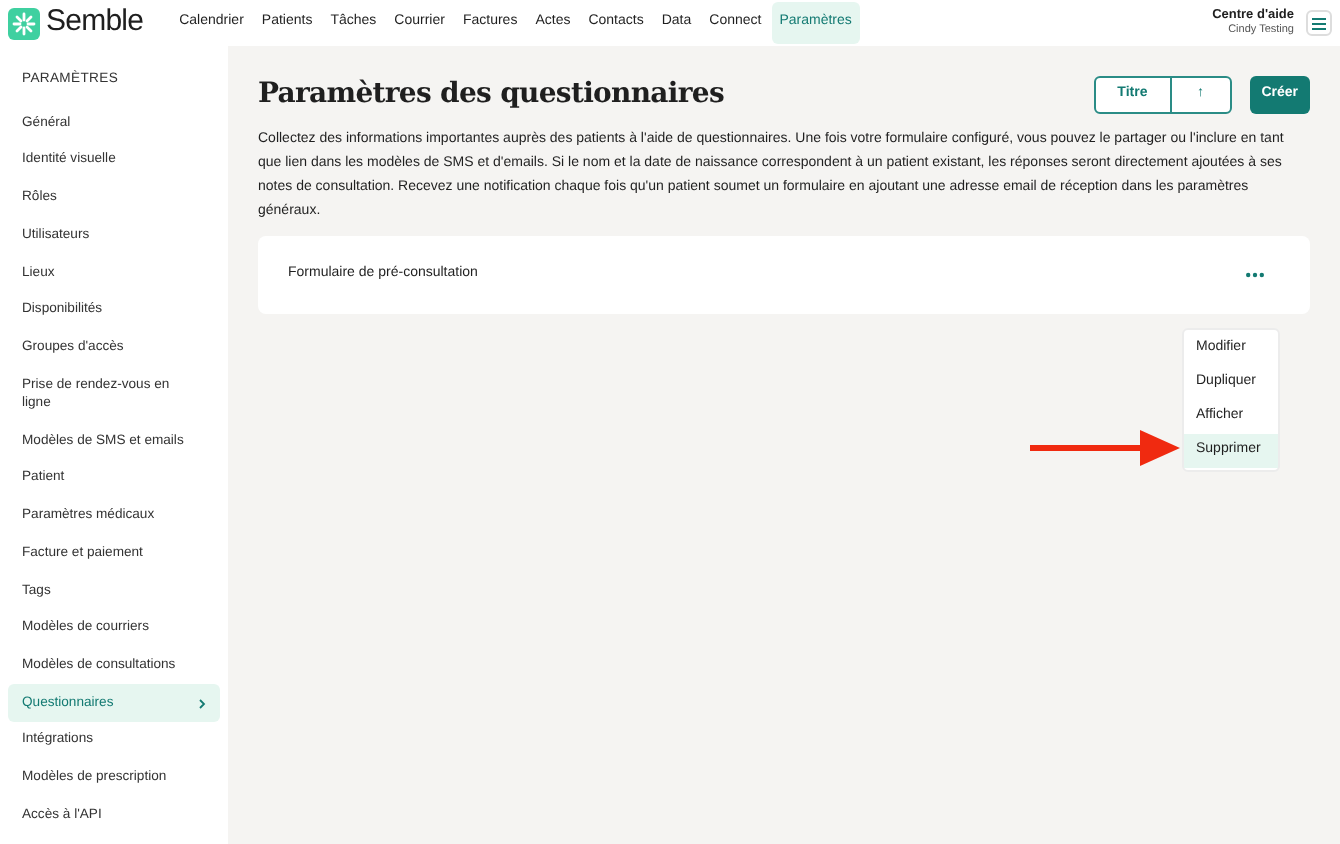 The image size is (1340, 844). What do you see at coordinates (95, 22) in the screenshot?
I see `logo-text: Semble` at bounding box center [95, 22].